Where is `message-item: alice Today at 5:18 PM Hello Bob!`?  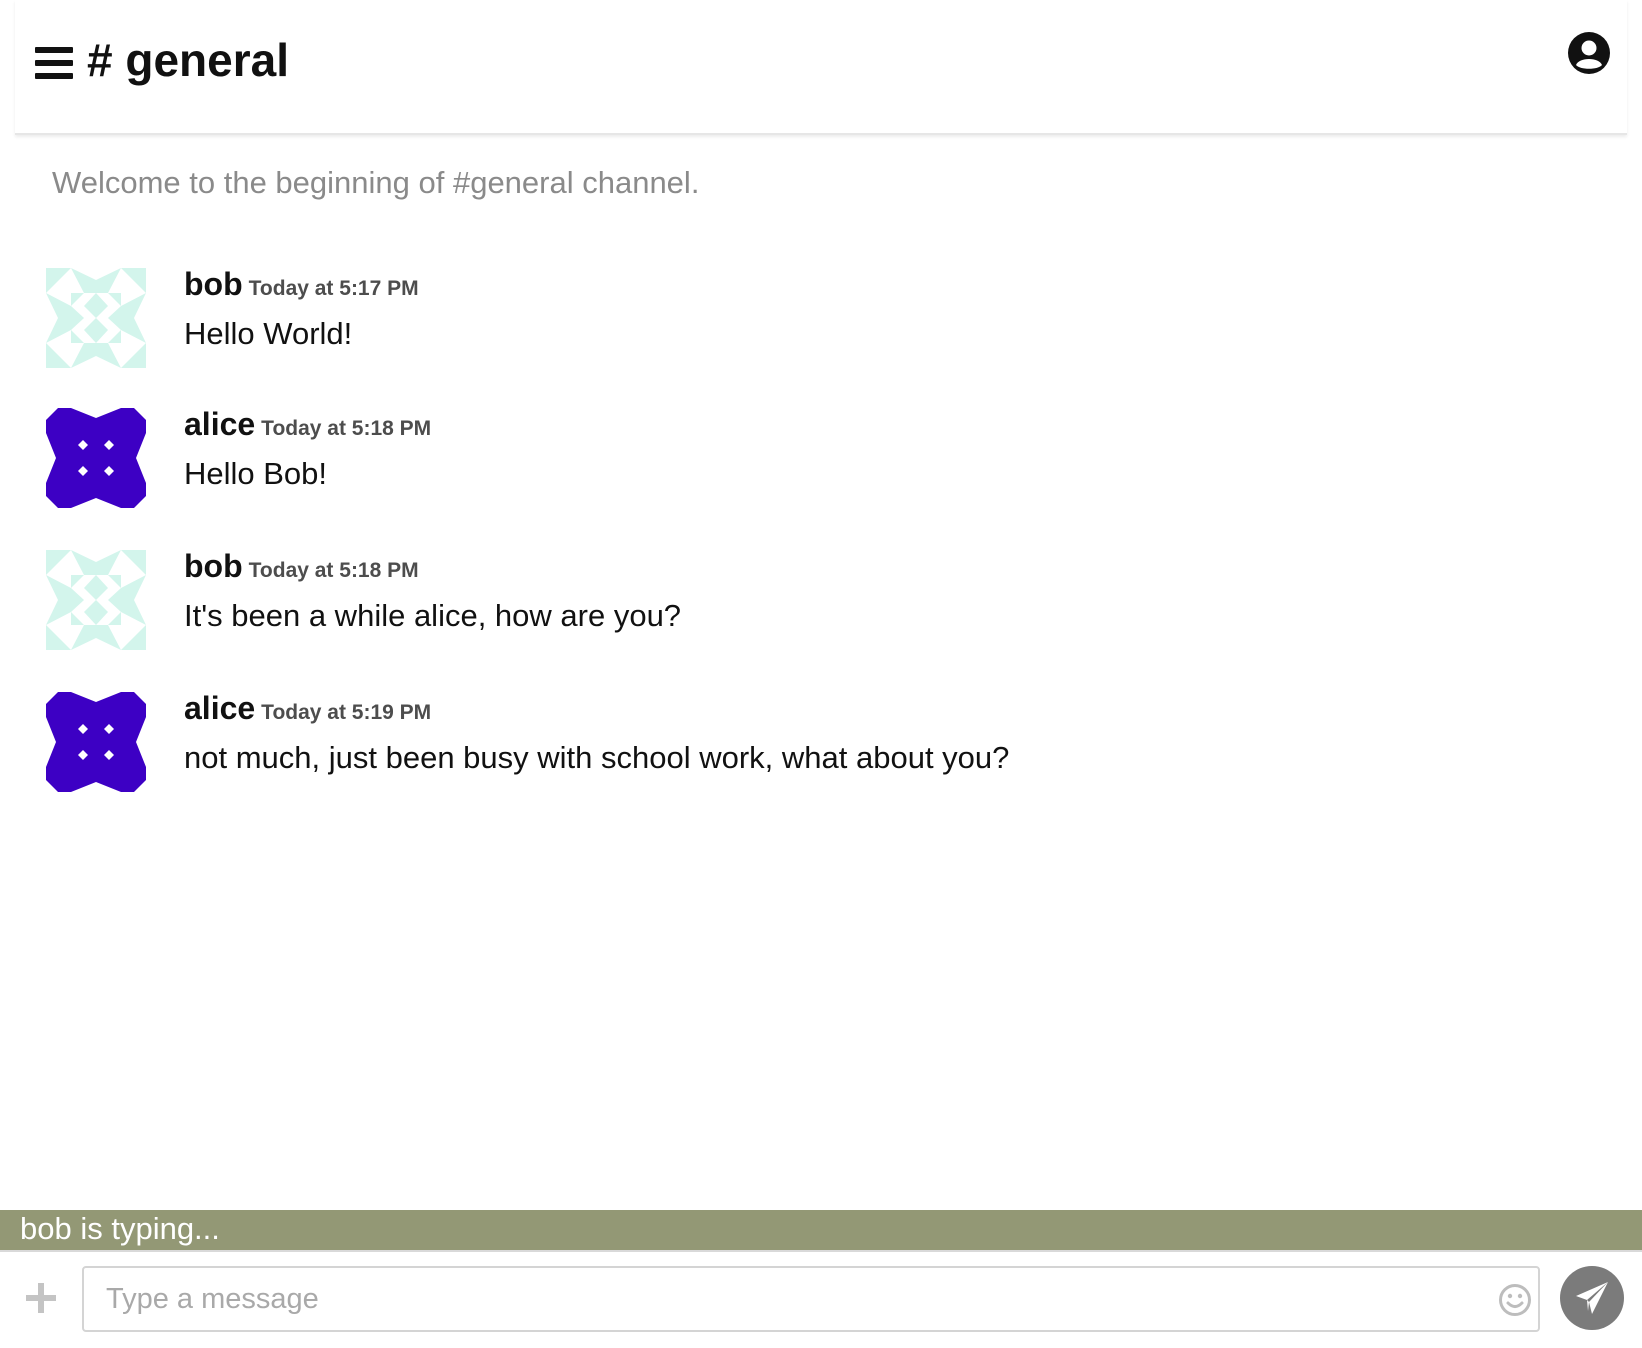
message-item: alice Today at 5:18 PM Hello Bob! is located at coordinates (796, 458).